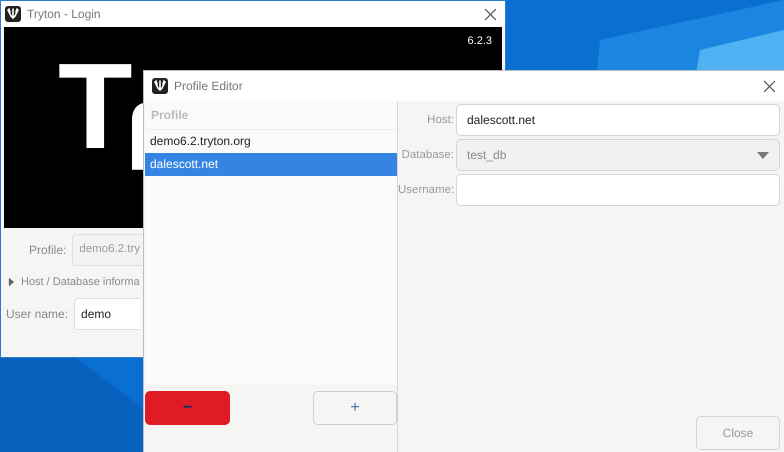 The image size is (784, 452). What do you see at coordinates (187, 408) in the screenshot?
I see `remove-button: −` at bounding box center [187, 408].